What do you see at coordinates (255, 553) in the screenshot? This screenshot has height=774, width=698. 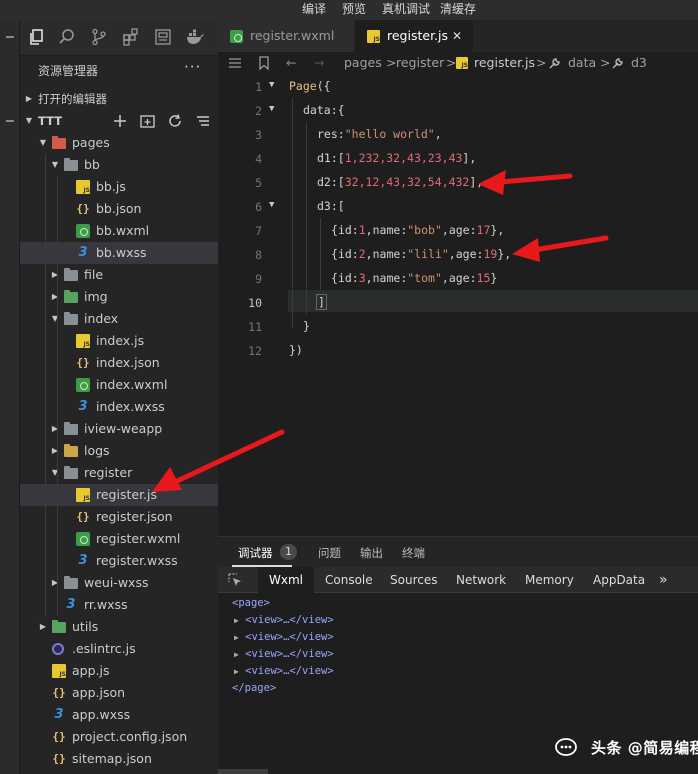 I see `tab-debugger: 调试器` at bounding box center [255, 553].